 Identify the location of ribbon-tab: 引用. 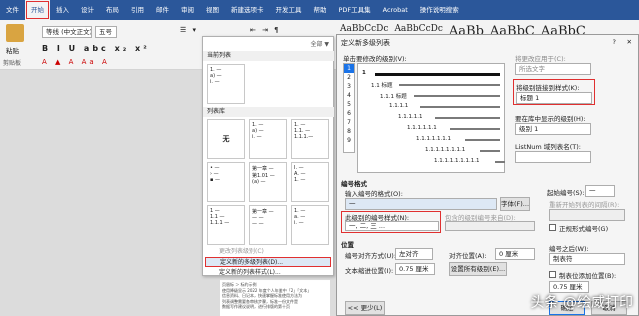
(137, 10).